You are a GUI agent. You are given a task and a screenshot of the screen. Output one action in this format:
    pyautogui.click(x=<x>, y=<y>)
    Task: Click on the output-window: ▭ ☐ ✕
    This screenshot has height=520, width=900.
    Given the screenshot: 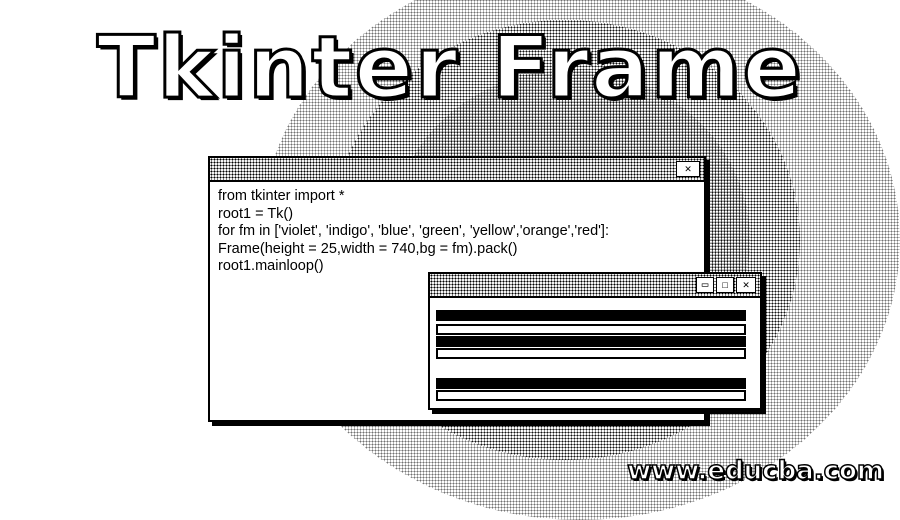 What is the action you would take?
    pyautogui.click(x=595, y=341)
    